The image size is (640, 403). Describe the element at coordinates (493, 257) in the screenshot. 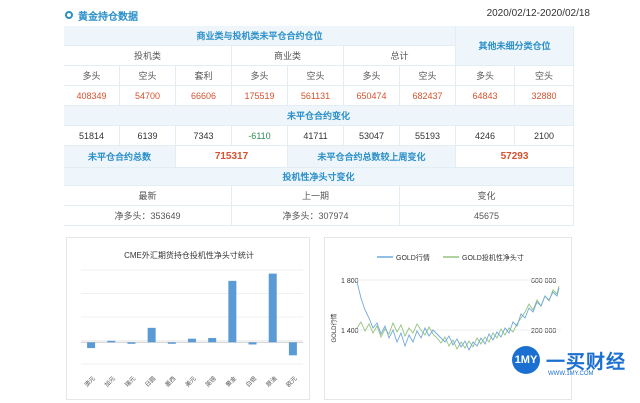

I see `legend-net: GOLD投机性净头寸` at that location.